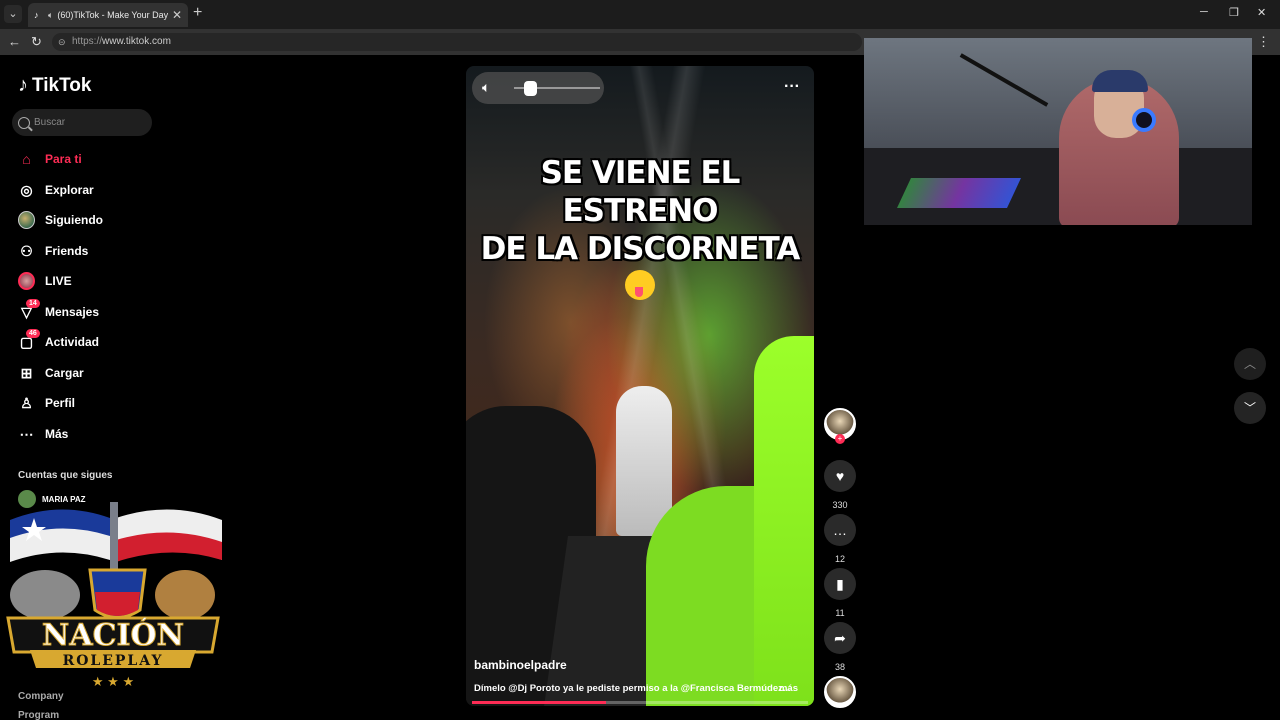 The height and width of the screenshot is (720, 1280). I want to click on video-progress-fill, so click(539, 702).